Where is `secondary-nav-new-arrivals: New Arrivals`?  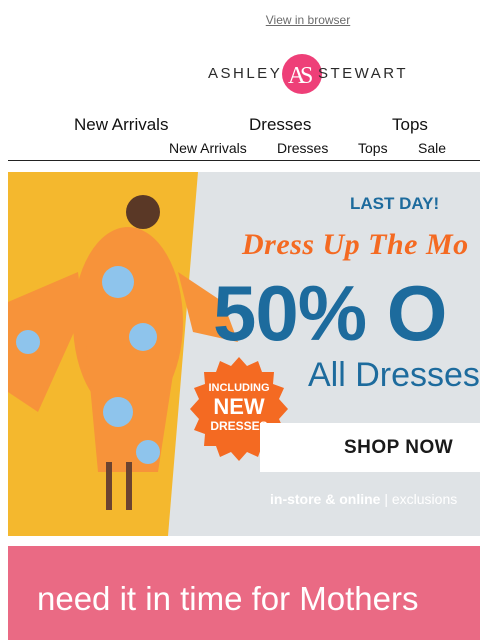
secondary-nav-new-arrivals: New Arrivals is located at coordinates (208, 148).